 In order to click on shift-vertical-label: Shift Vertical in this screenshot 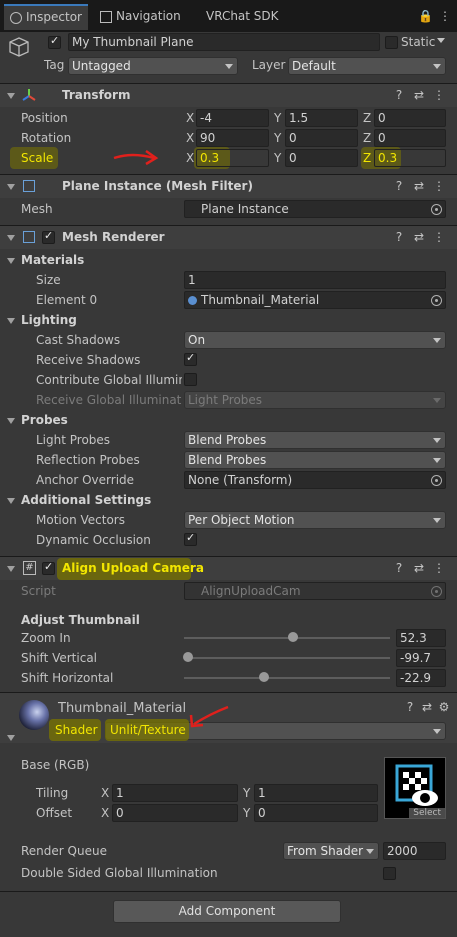, I will do `click(59, 658)`.